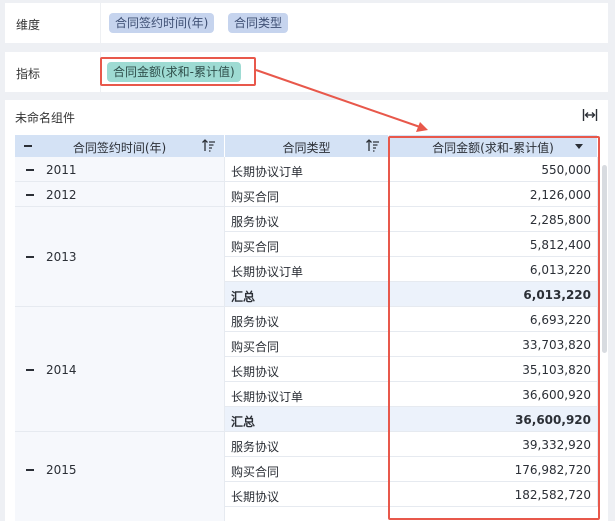 The image size is (615, 521). Describe the element at coordinates (45, 118) in the screenshot. I see `component-title: 未命名组件` at that location.